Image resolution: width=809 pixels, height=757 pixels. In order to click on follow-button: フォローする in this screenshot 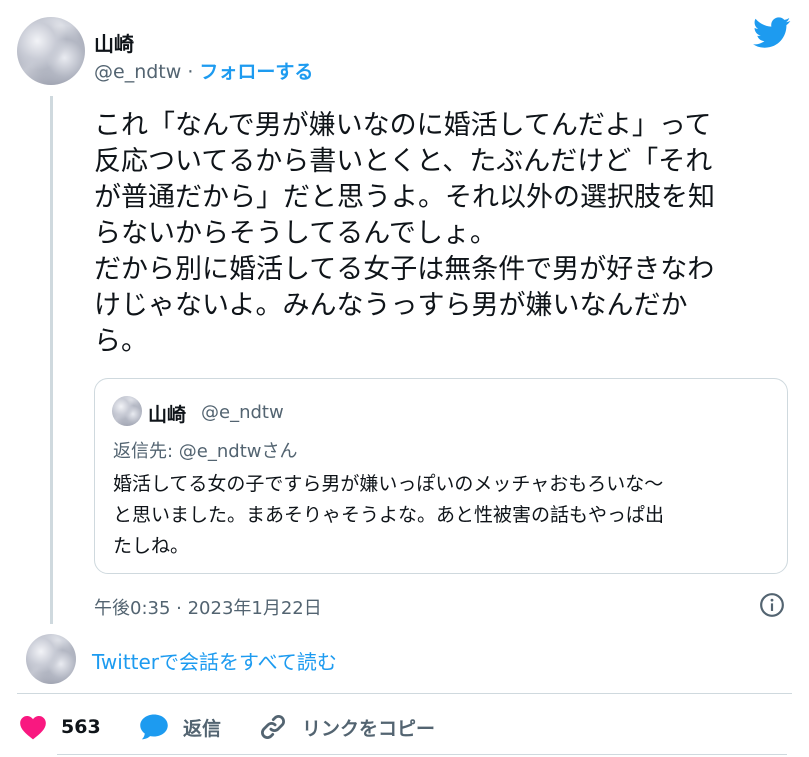, I will do `click(256, 72)`.